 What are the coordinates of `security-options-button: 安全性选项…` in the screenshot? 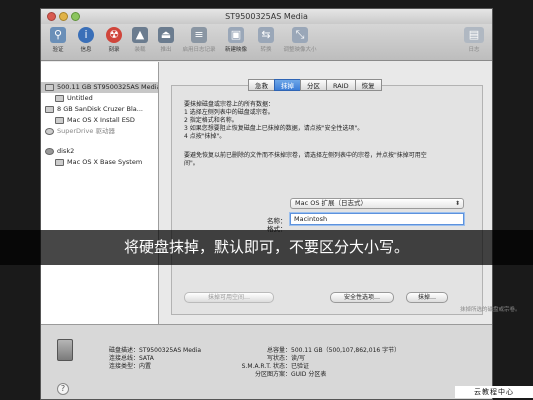 It's located at (362, 297).